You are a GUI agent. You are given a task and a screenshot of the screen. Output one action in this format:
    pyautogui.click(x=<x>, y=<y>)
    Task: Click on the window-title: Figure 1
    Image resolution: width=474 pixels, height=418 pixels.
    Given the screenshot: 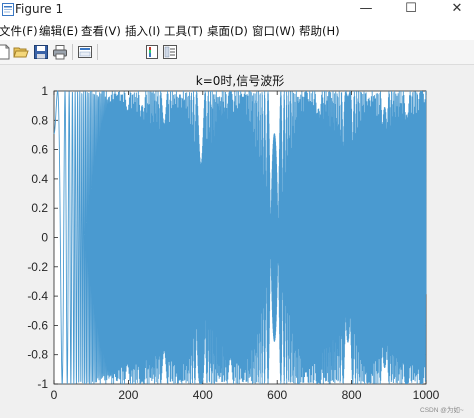 What is the action you would take?
    pyautogui.click(x=39, y=9)
    